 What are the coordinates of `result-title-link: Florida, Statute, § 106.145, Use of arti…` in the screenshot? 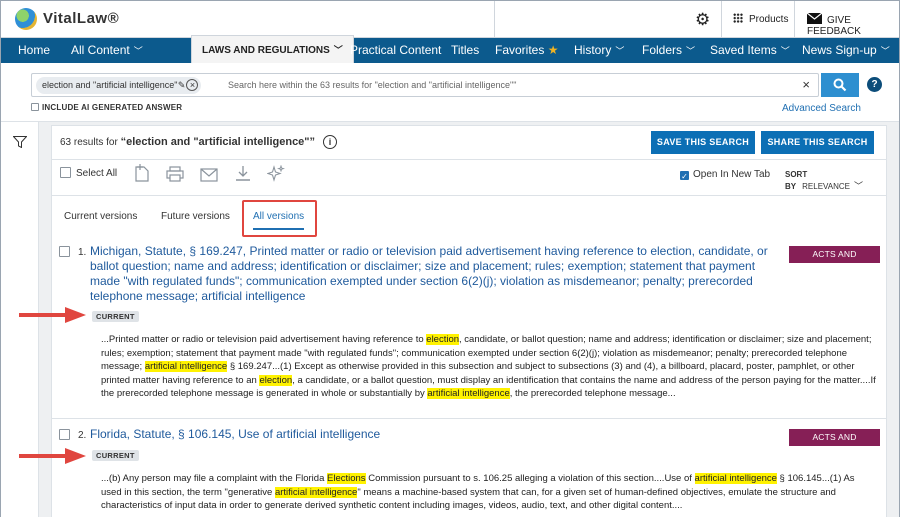 It's located at (435, 434).